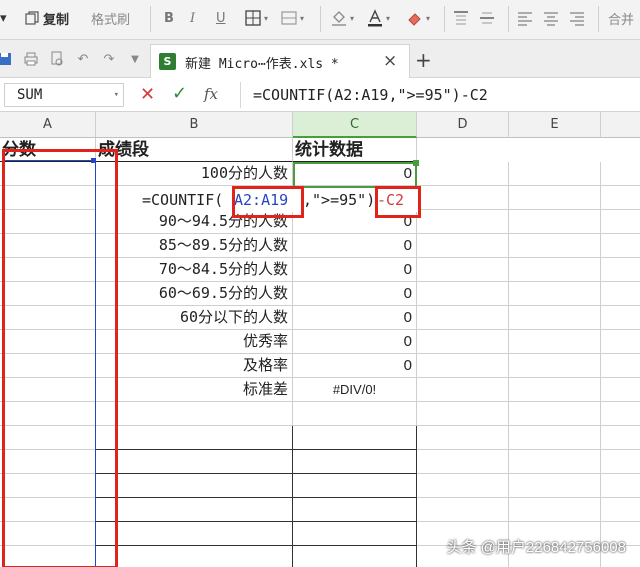 The height and width of the screenshot is (567, 640). I want to click on cell-e4, so click(555, 222).